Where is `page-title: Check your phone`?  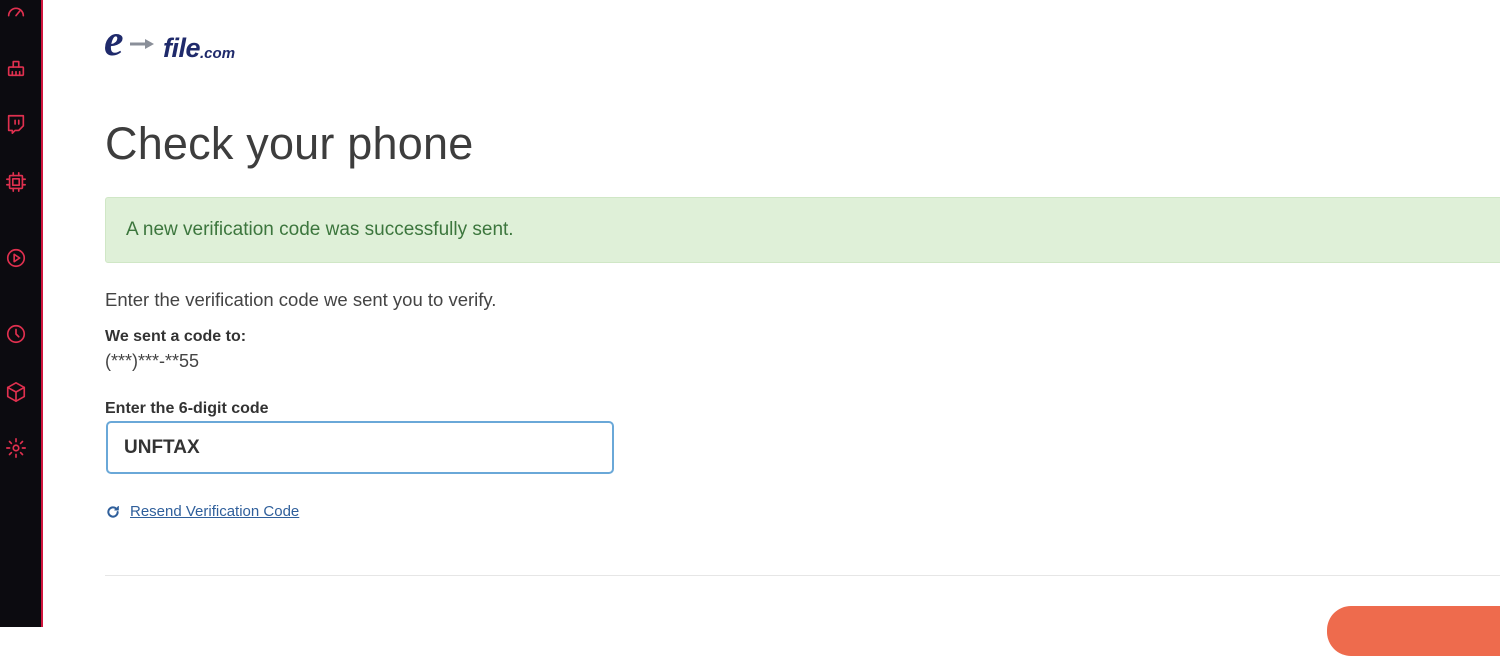
page-title: Check your phone is located at coordinates (289, 143).